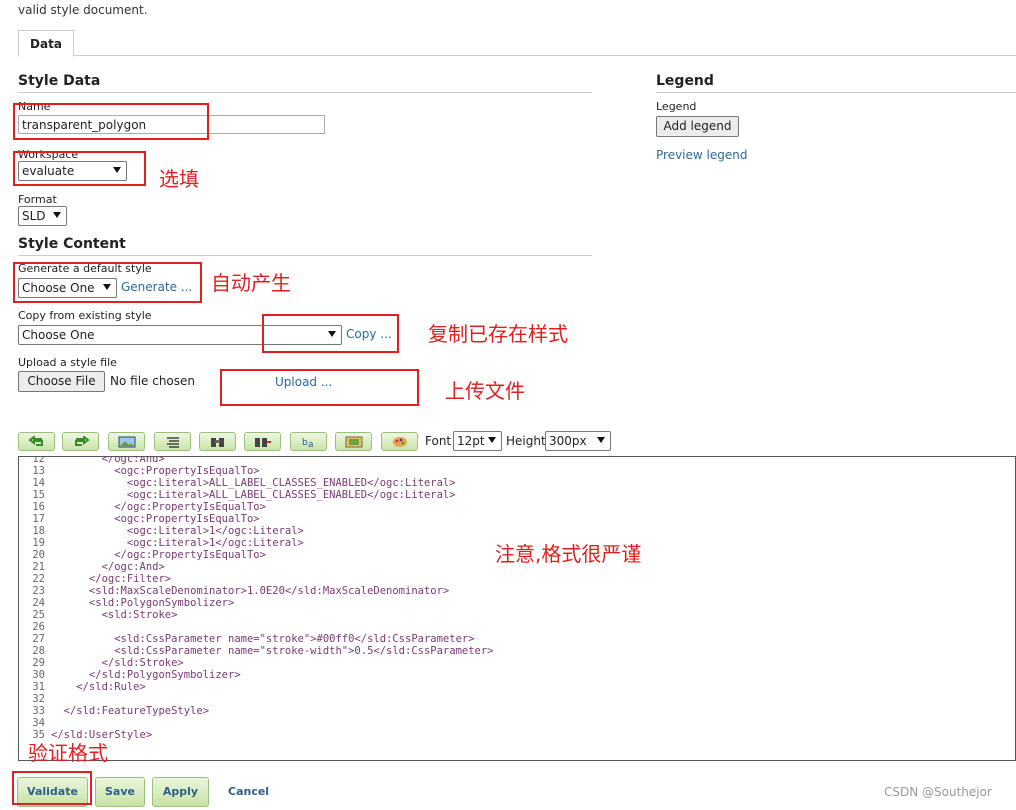  I want to click on annotation-box-copy, so click(330, 333).